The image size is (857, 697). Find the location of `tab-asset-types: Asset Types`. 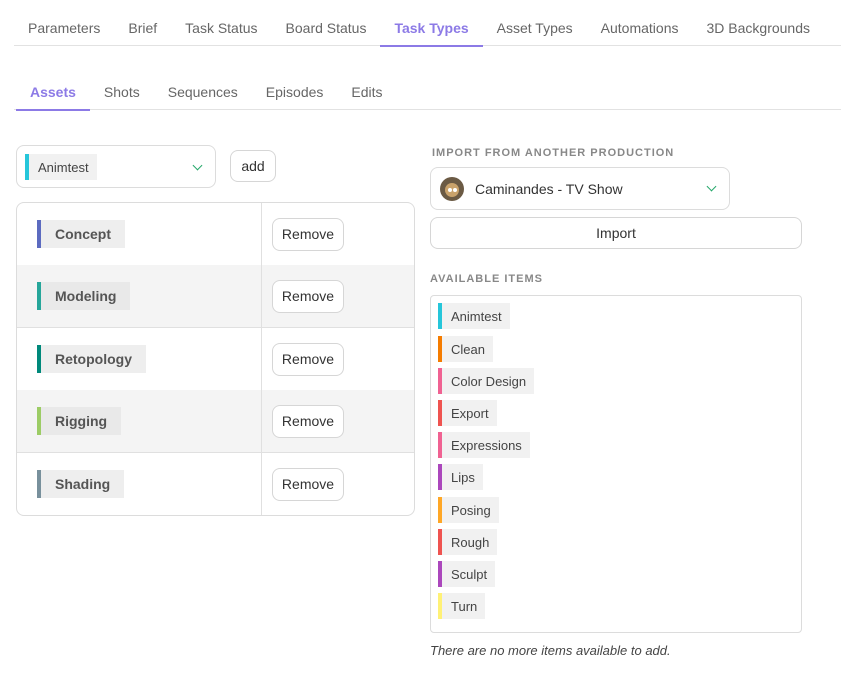

tab-asset-types: Asset Types is located at coordinates (535, 28).